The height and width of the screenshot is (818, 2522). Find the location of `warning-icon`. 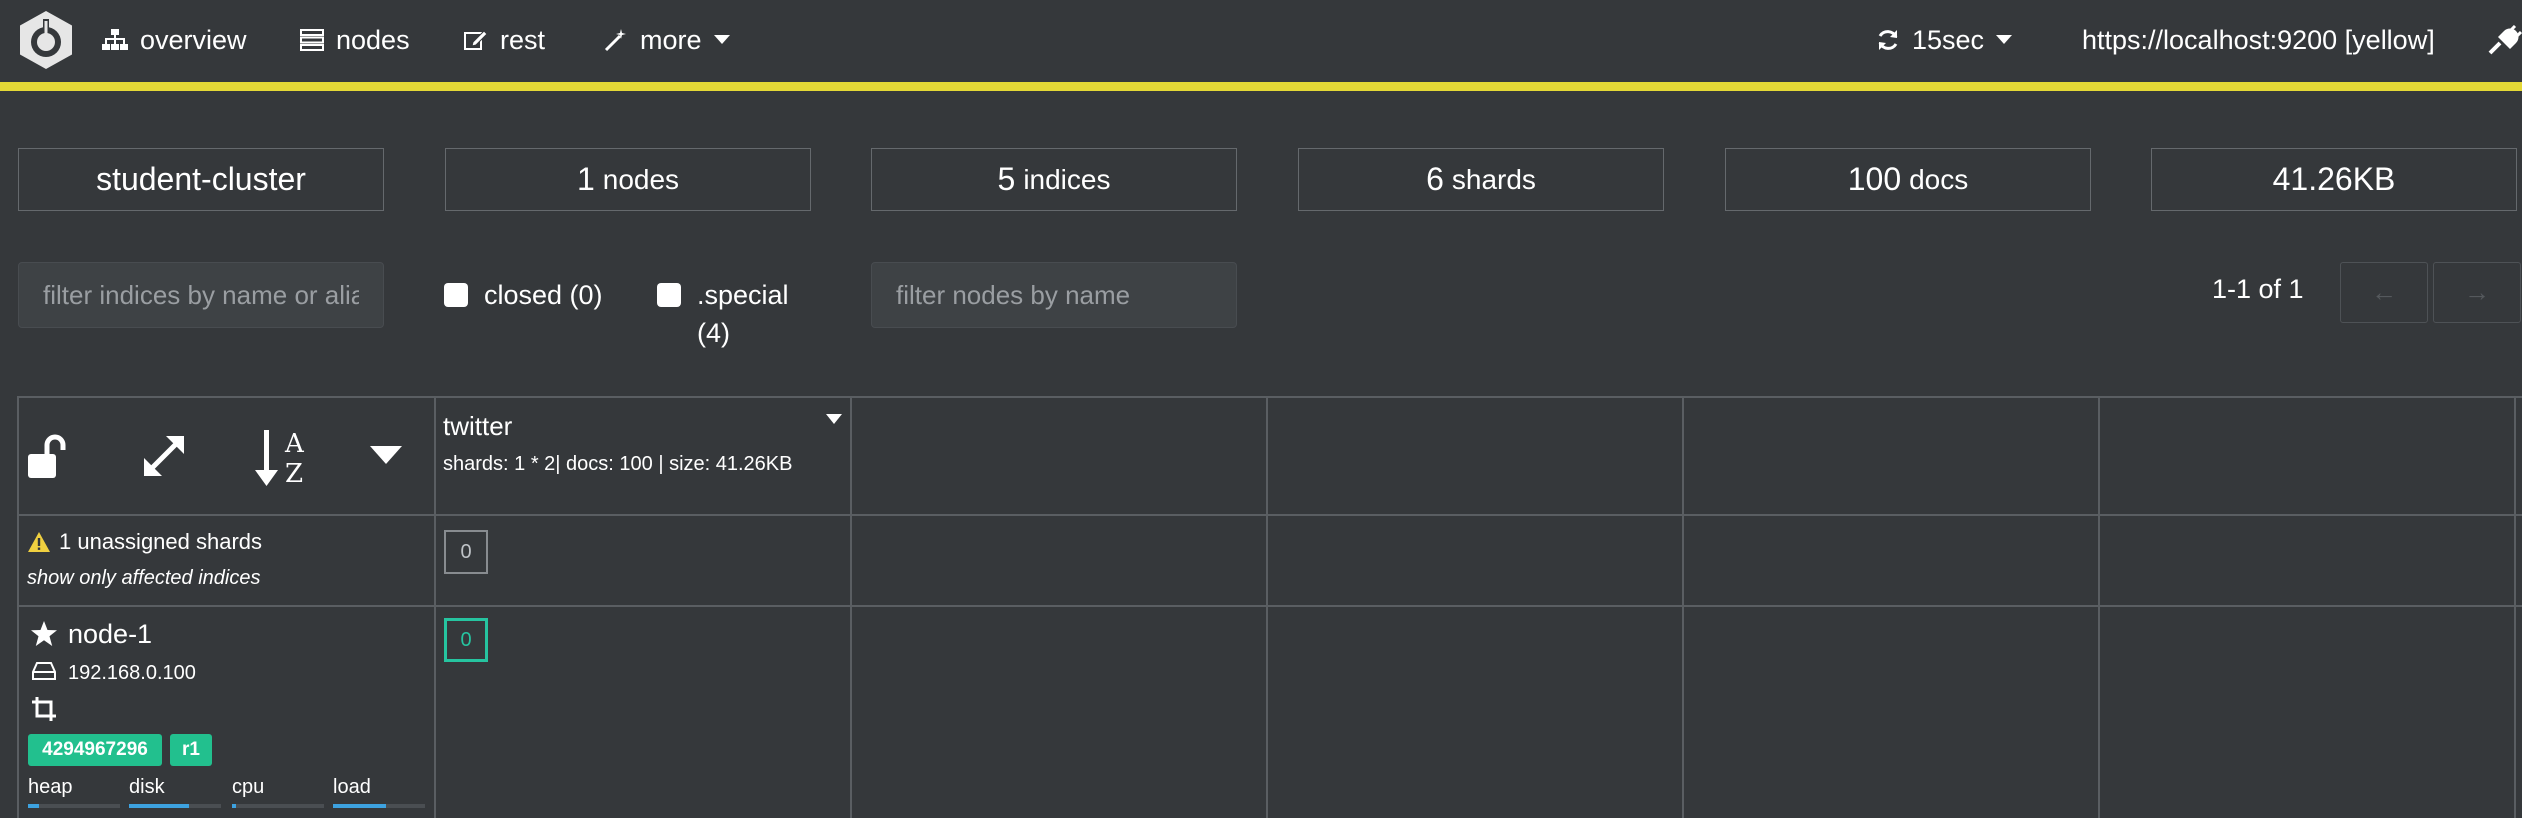

warning-icon is located at coordinates (39, 542).